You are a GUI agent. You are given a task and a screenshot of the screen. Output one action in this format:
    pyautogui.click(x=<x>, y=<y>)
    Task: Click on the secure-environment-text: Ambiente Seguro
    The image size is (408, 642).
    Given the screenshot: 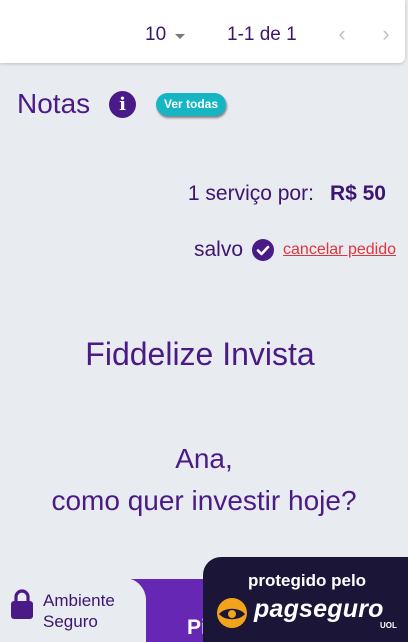 What is the action you would take?
    pyautogui.click(x=79, y=611)
    